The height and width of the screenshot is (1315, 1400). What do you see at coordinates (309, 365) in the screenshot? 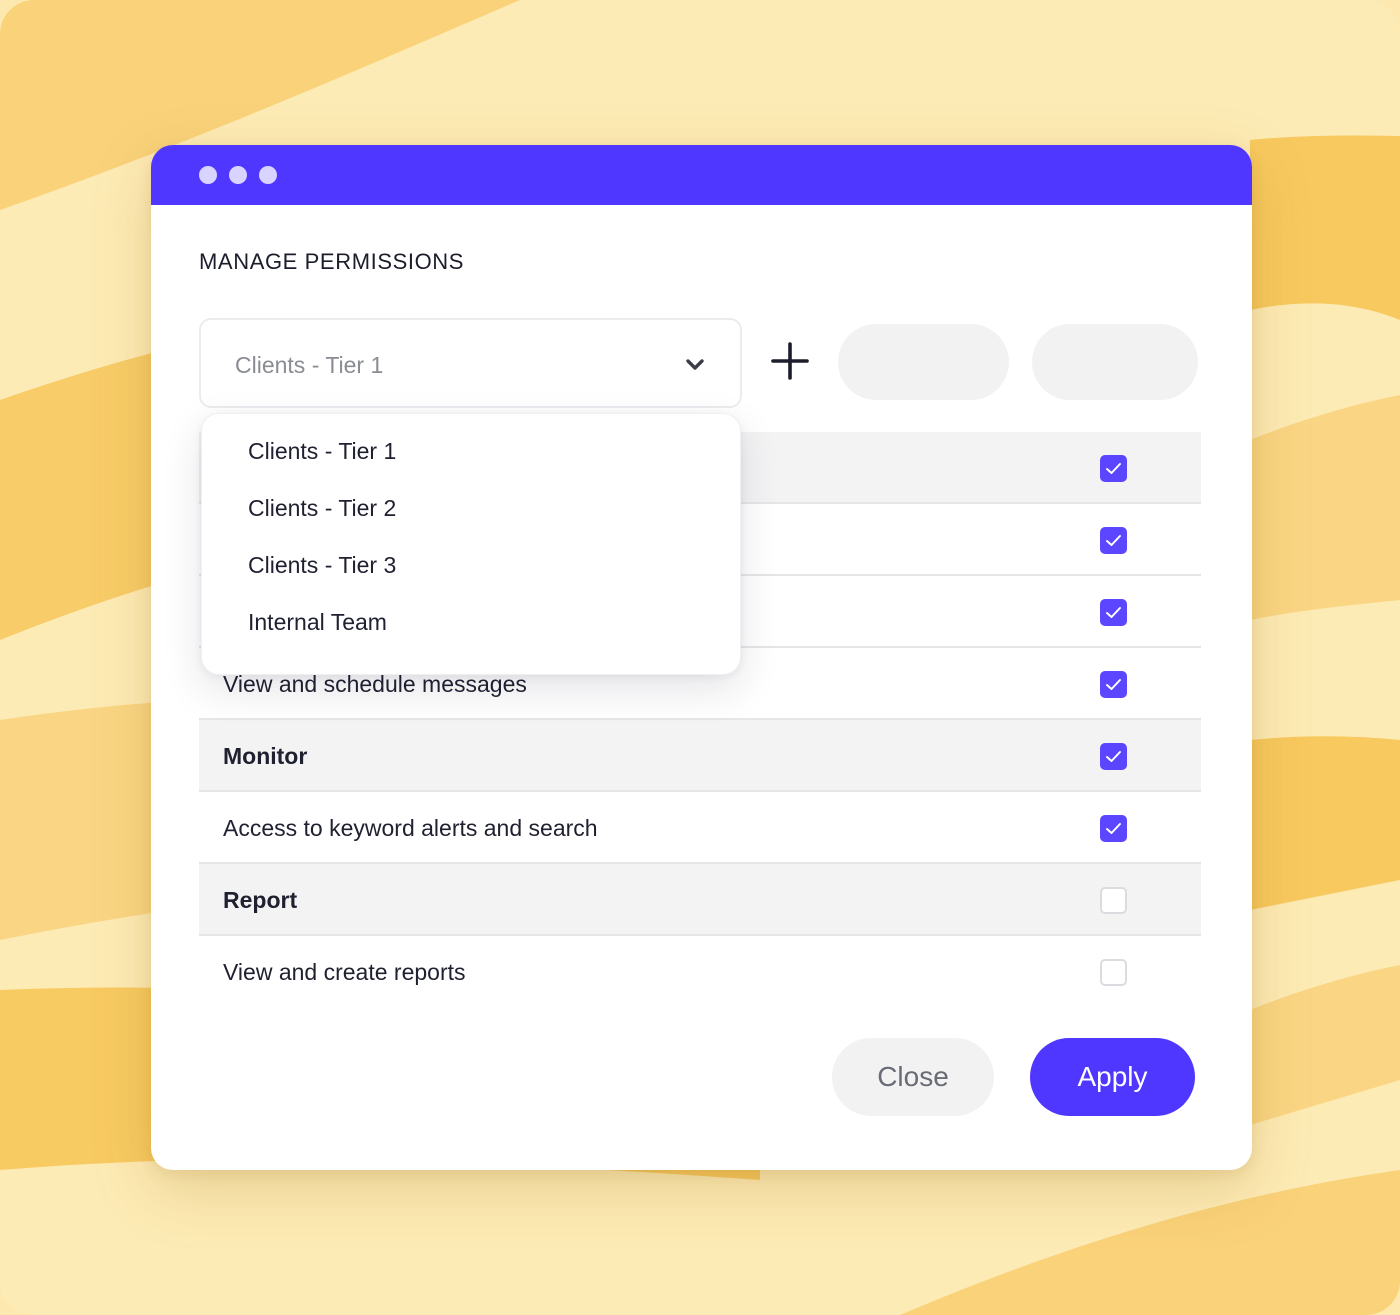
I see `group-select-value: Clients - Tier 1` at bounding box center [309, 365].